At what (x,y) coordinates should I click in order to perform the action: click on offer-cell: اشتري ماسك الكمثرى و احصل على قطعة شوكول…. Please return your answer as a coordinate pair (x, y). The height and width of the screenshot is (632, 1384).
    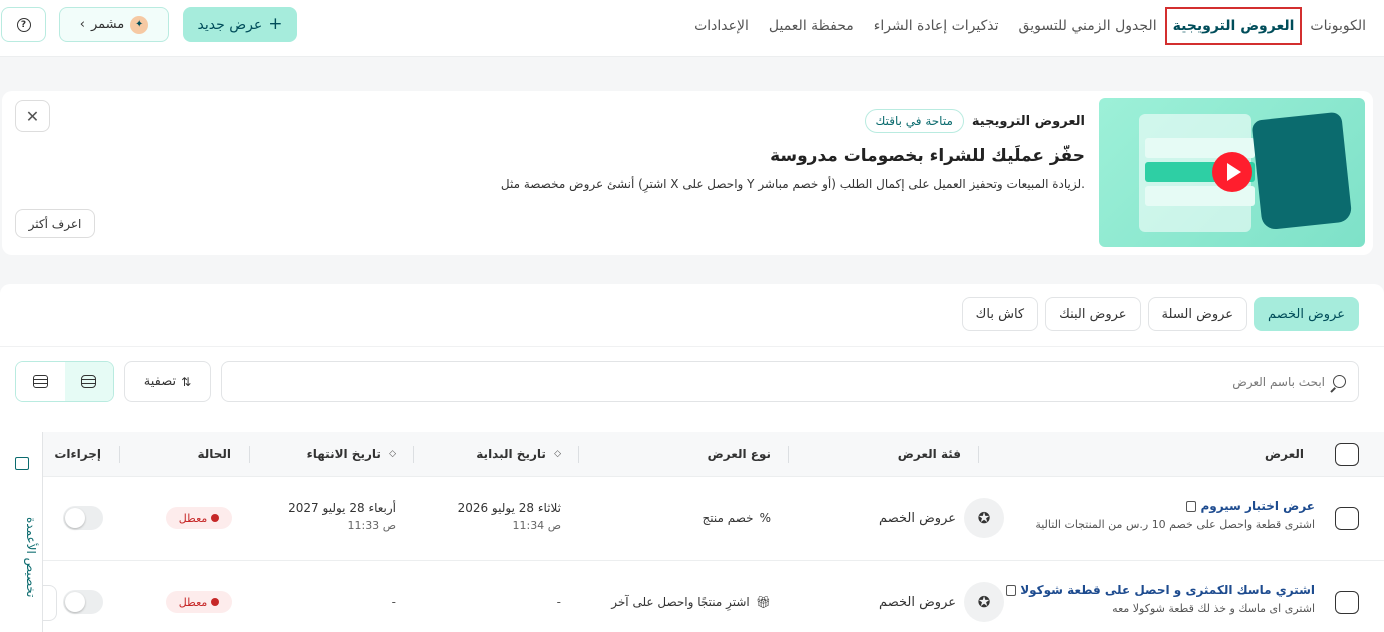
    Looking at the image, I should click on (1160, 599).